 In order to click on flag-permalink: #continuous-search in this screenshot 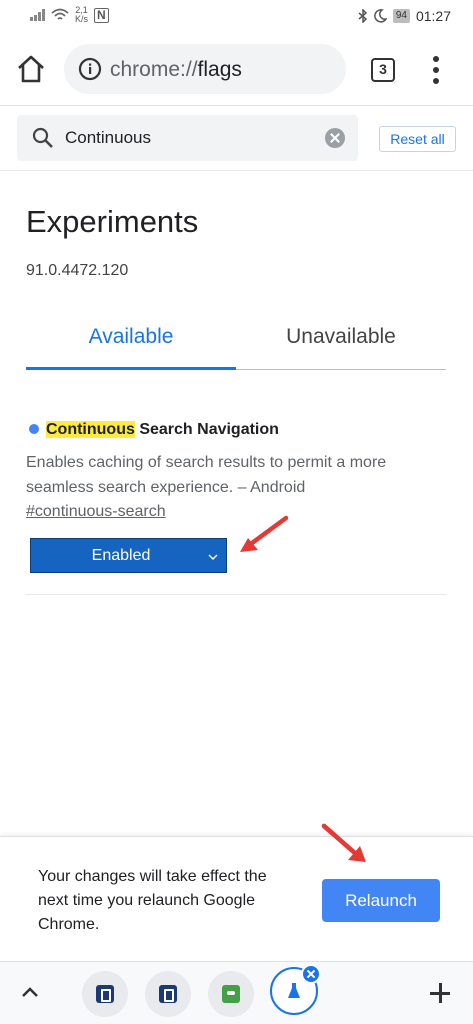, I will do `click(96, 512)`.